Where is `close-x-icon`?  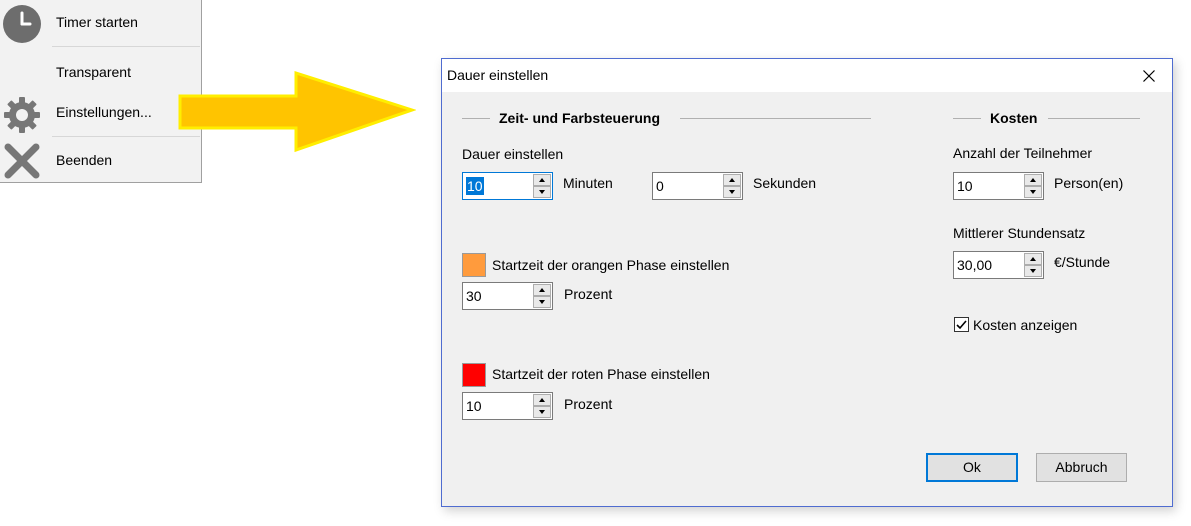
close-x-icon is located at coordinates (24, 162).